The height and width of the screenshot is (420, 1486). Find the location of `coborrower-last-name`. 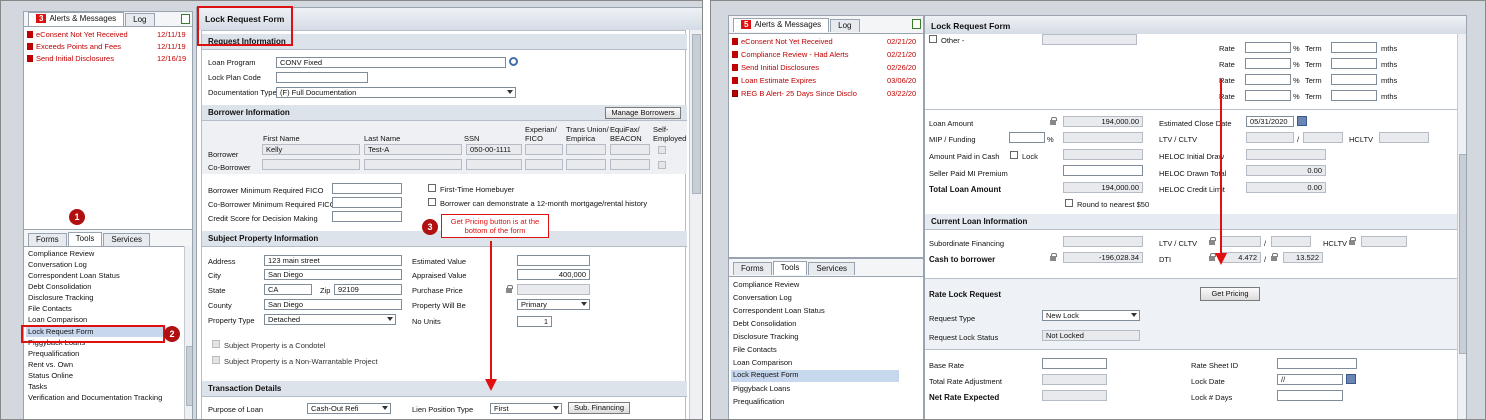

coborrower-last-name is located at coordinates (413, 164).